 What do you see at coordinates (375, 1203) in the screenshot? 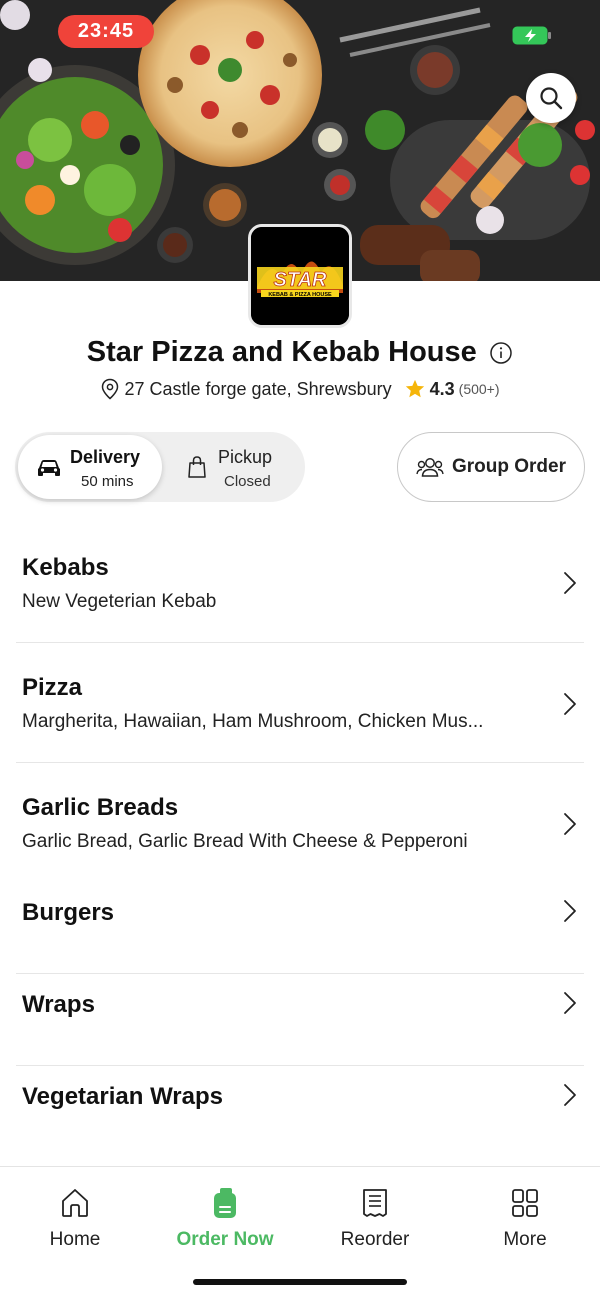
I see `receipt-icon` at bounding box center [375, 1203].